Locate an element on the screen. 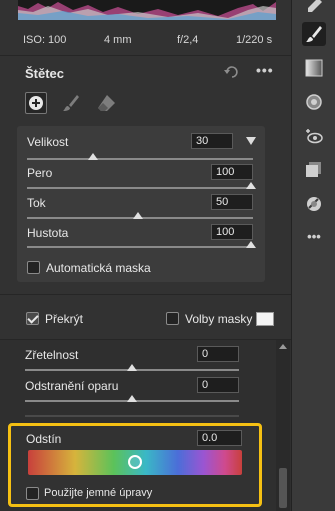 This screenshot has height=511, width=335. plus-circle-icon is located at coordinates (36, 103).